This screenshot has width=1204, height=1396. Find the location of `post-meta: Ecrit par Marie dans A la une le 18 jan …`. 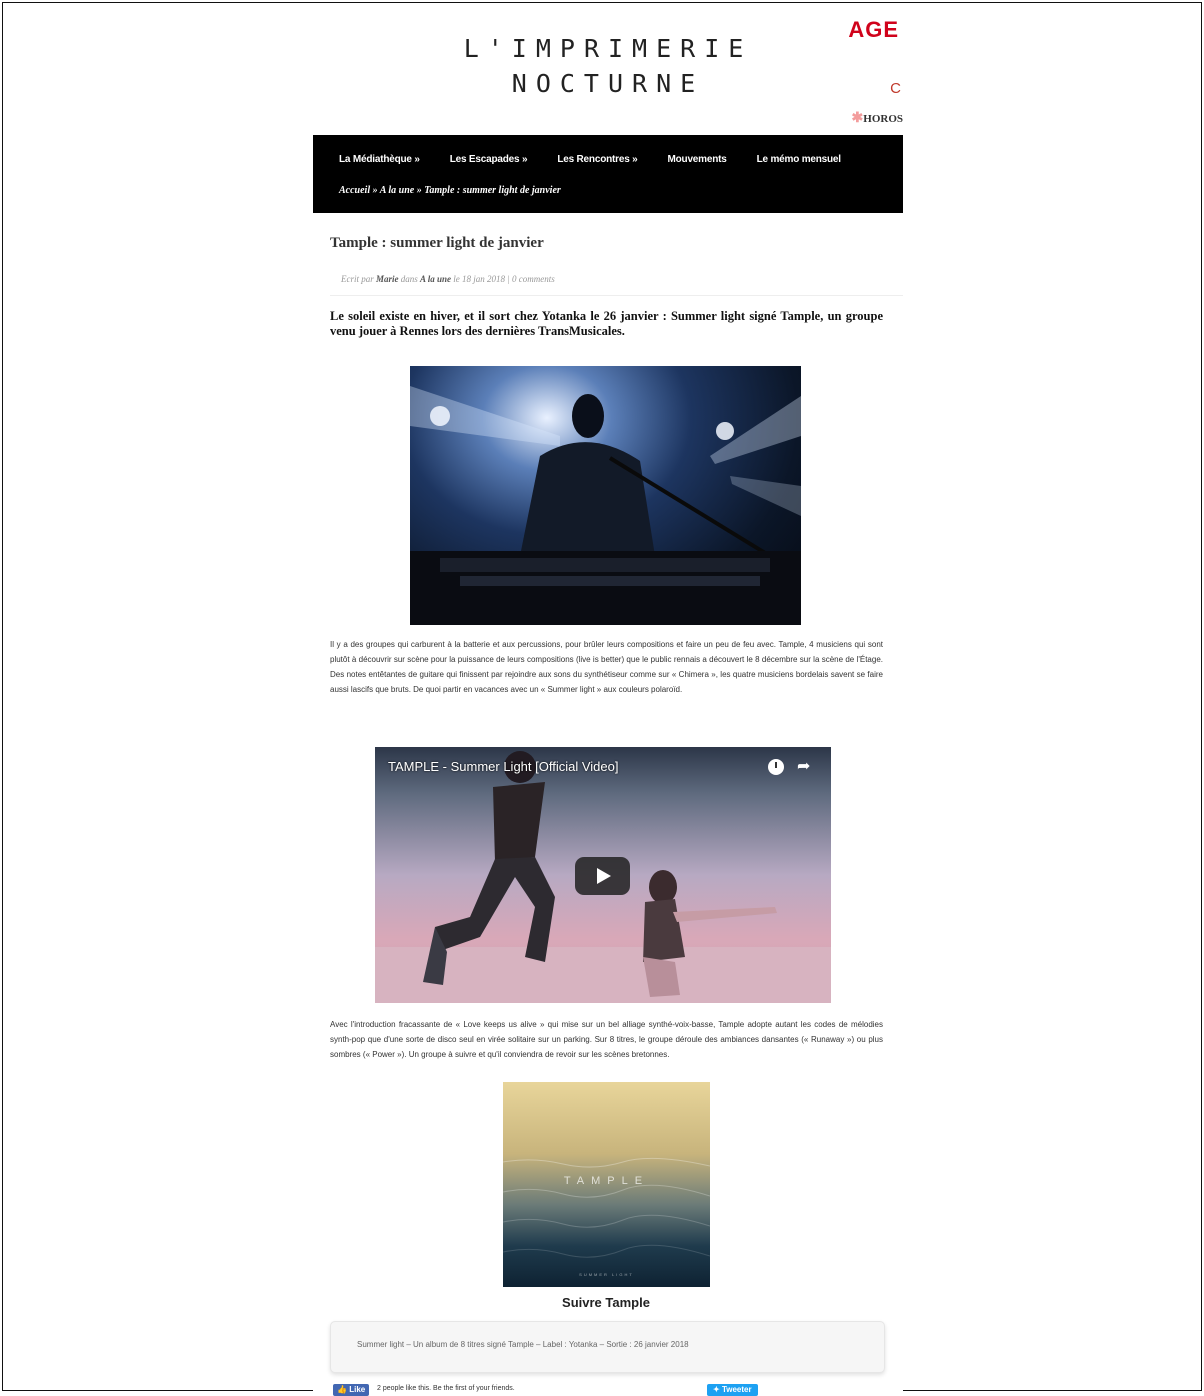

post-meta: Ecrit par Marie dans A la une le 18 jan … is located at coordinates (448, 279).